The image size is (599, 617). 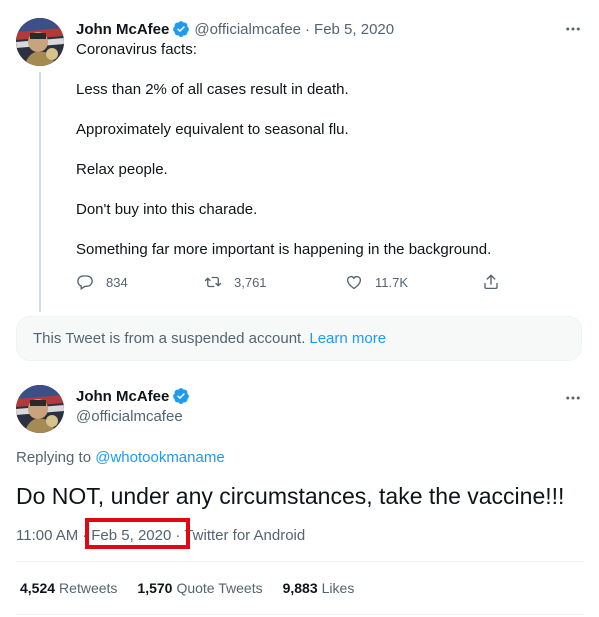 I want to click on retweets-stat: 4,524 Retweets, so click(x=68, y=588).